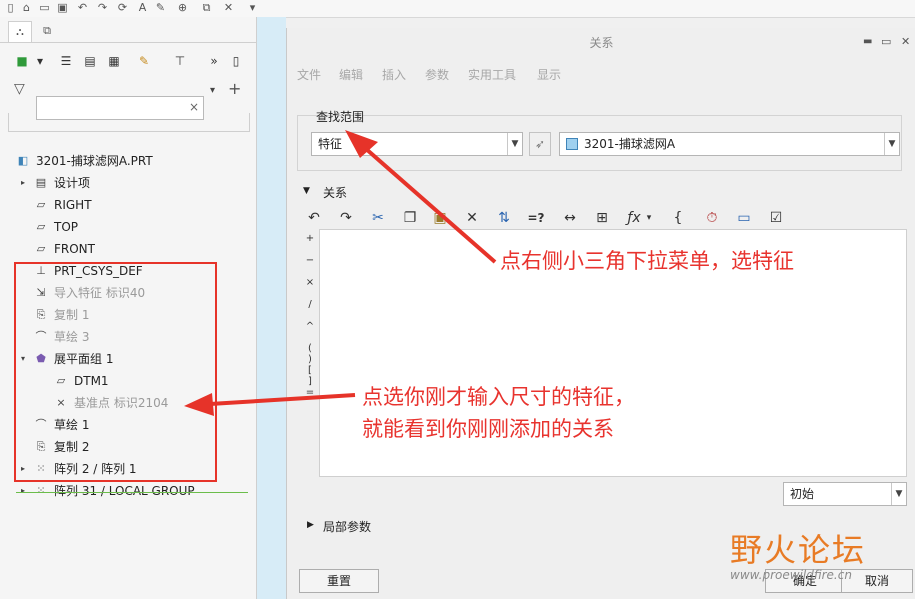 The height and width of the screenshot is (599, 915). What do you see at coordinates (488, 429) in the screenshot?
I see `annotation-text-2b: 就能看到你刚刚添加的关系` at bounding box center [488, 429].